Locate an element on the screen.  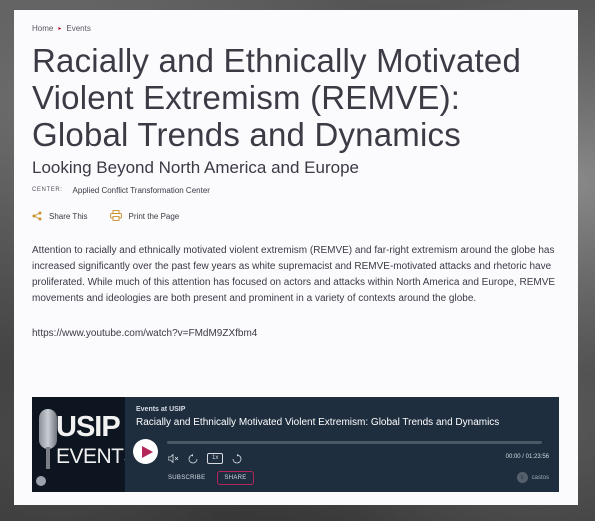
print-page-label: Print the Page is located at coordinates (154, 216).